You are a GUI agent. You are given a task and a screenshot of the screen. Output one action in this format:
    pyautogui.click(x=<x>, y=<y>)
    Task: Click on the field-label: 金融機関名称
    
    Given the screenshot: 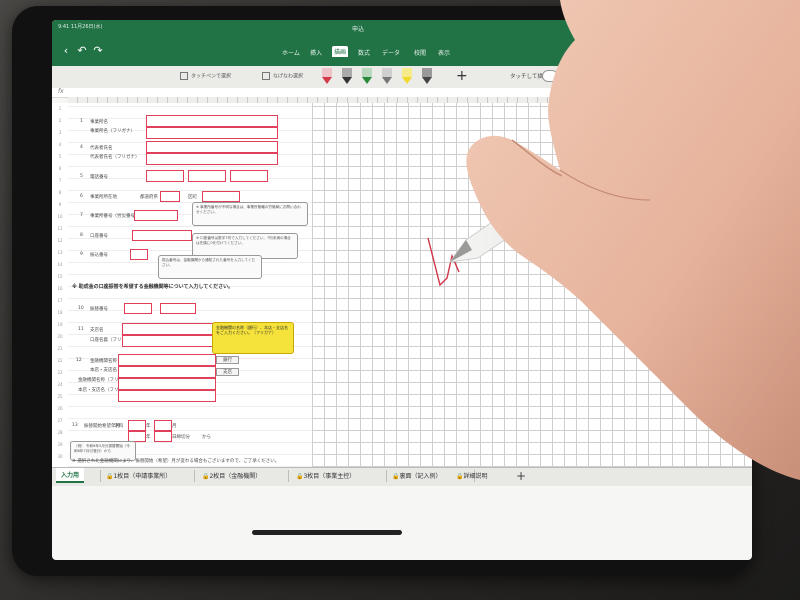 What is the action you would take?
    pyautogui.click(x=103, y=361)
    